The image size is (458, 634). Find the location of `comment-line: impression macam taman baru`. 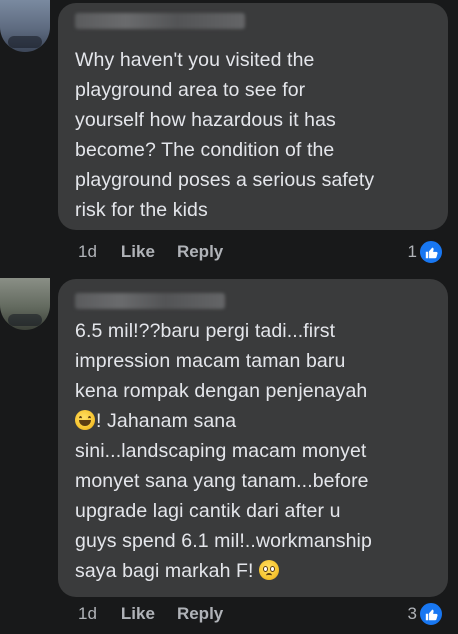

comment-line: impression macam taman baru is located at coordinates (210, 361).